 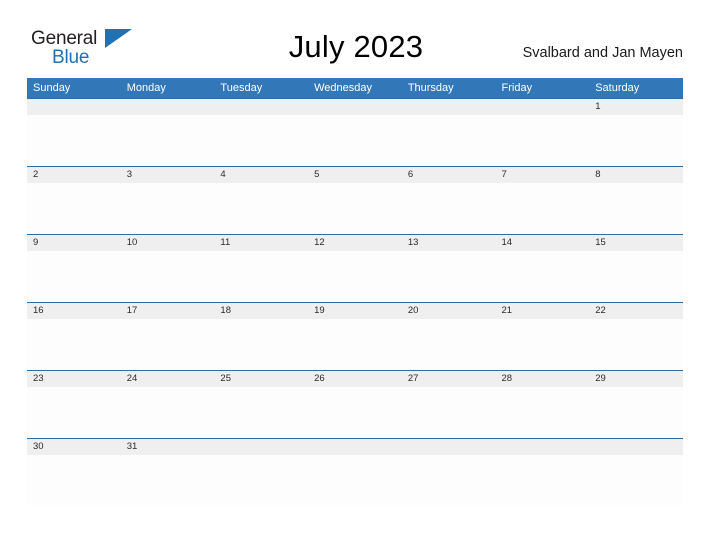 I want to click on day-number-band: 30 31, so click(x=355, y=447).